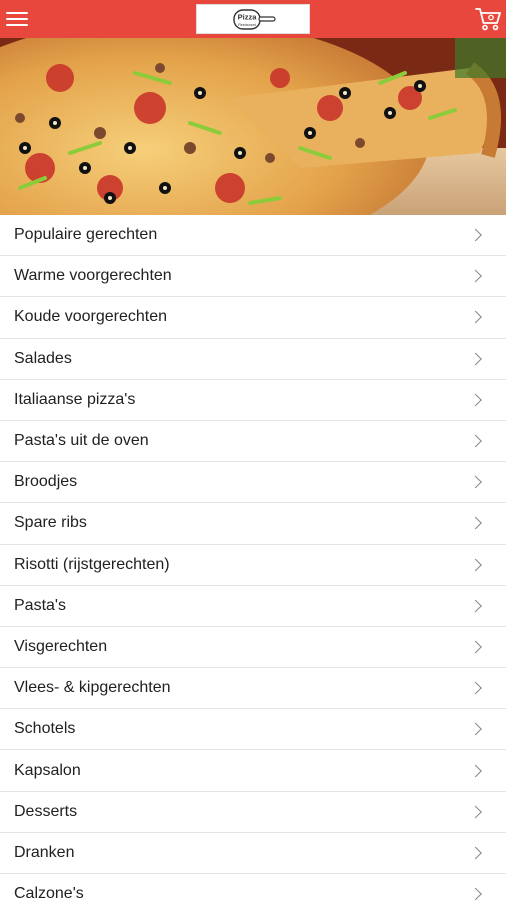 The height and width of the screenshot is (900, 506). I want to click on category-item: Pasta's, so click(253, 606).